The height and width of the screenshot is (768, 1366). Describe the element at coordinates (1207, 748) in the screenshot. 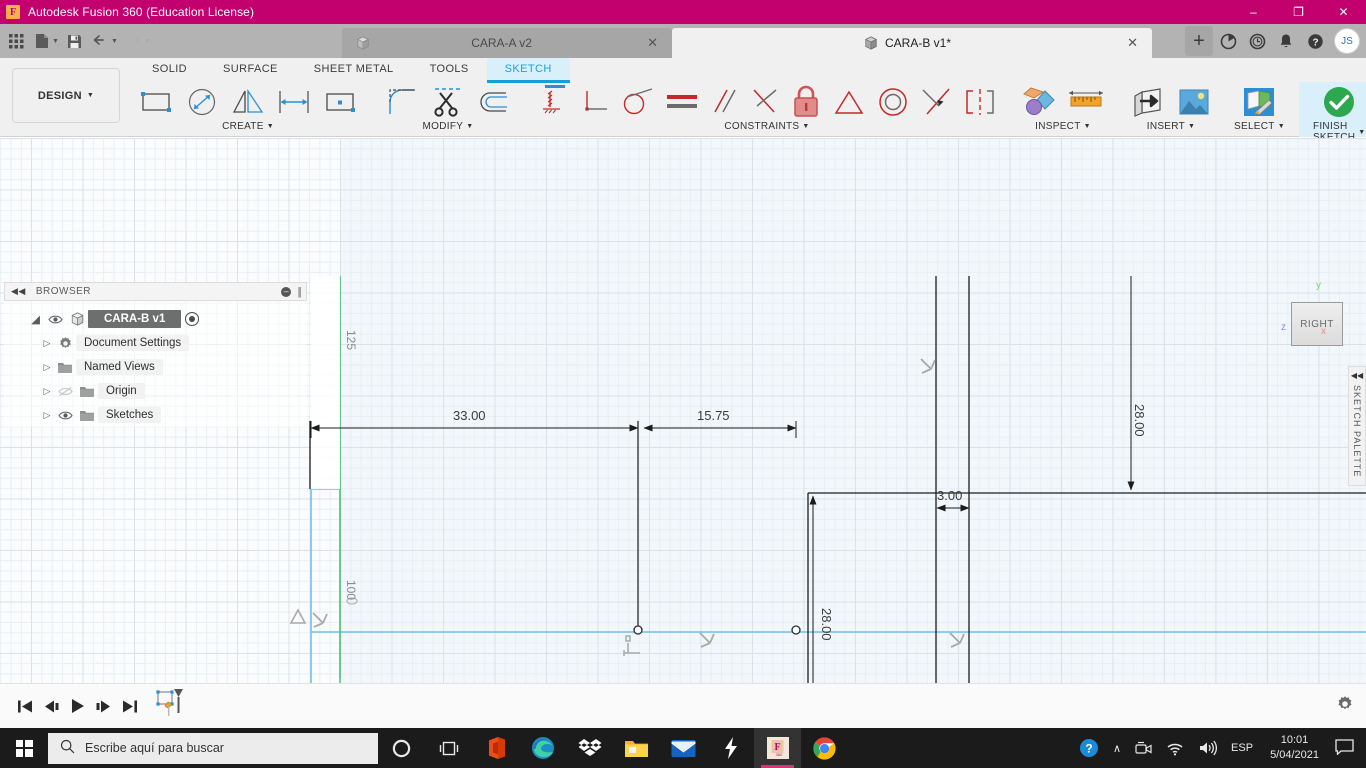

I see `volume-icon` at that location.